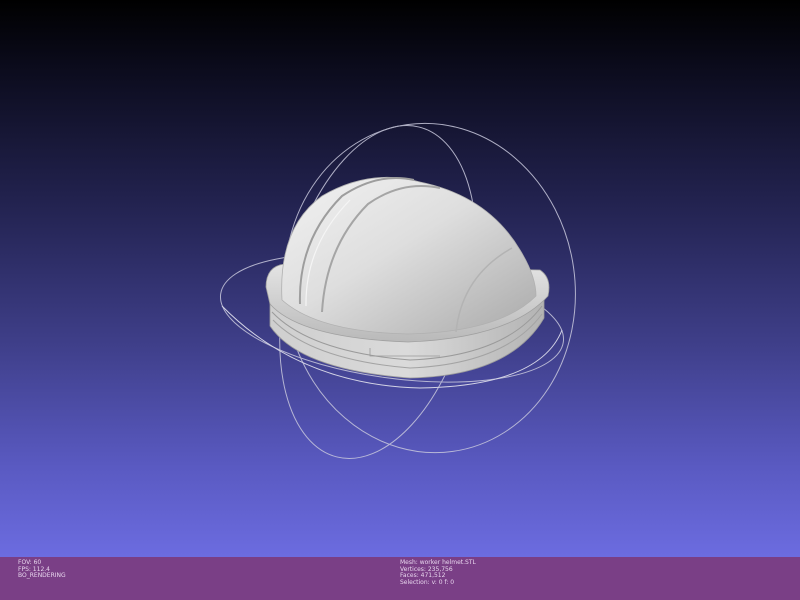 The width and height of the screenshot is (800, 600). I want to click on render-info: FOV: 60 FPS: 112.4 BO_RENDERING, so click(42, 569).